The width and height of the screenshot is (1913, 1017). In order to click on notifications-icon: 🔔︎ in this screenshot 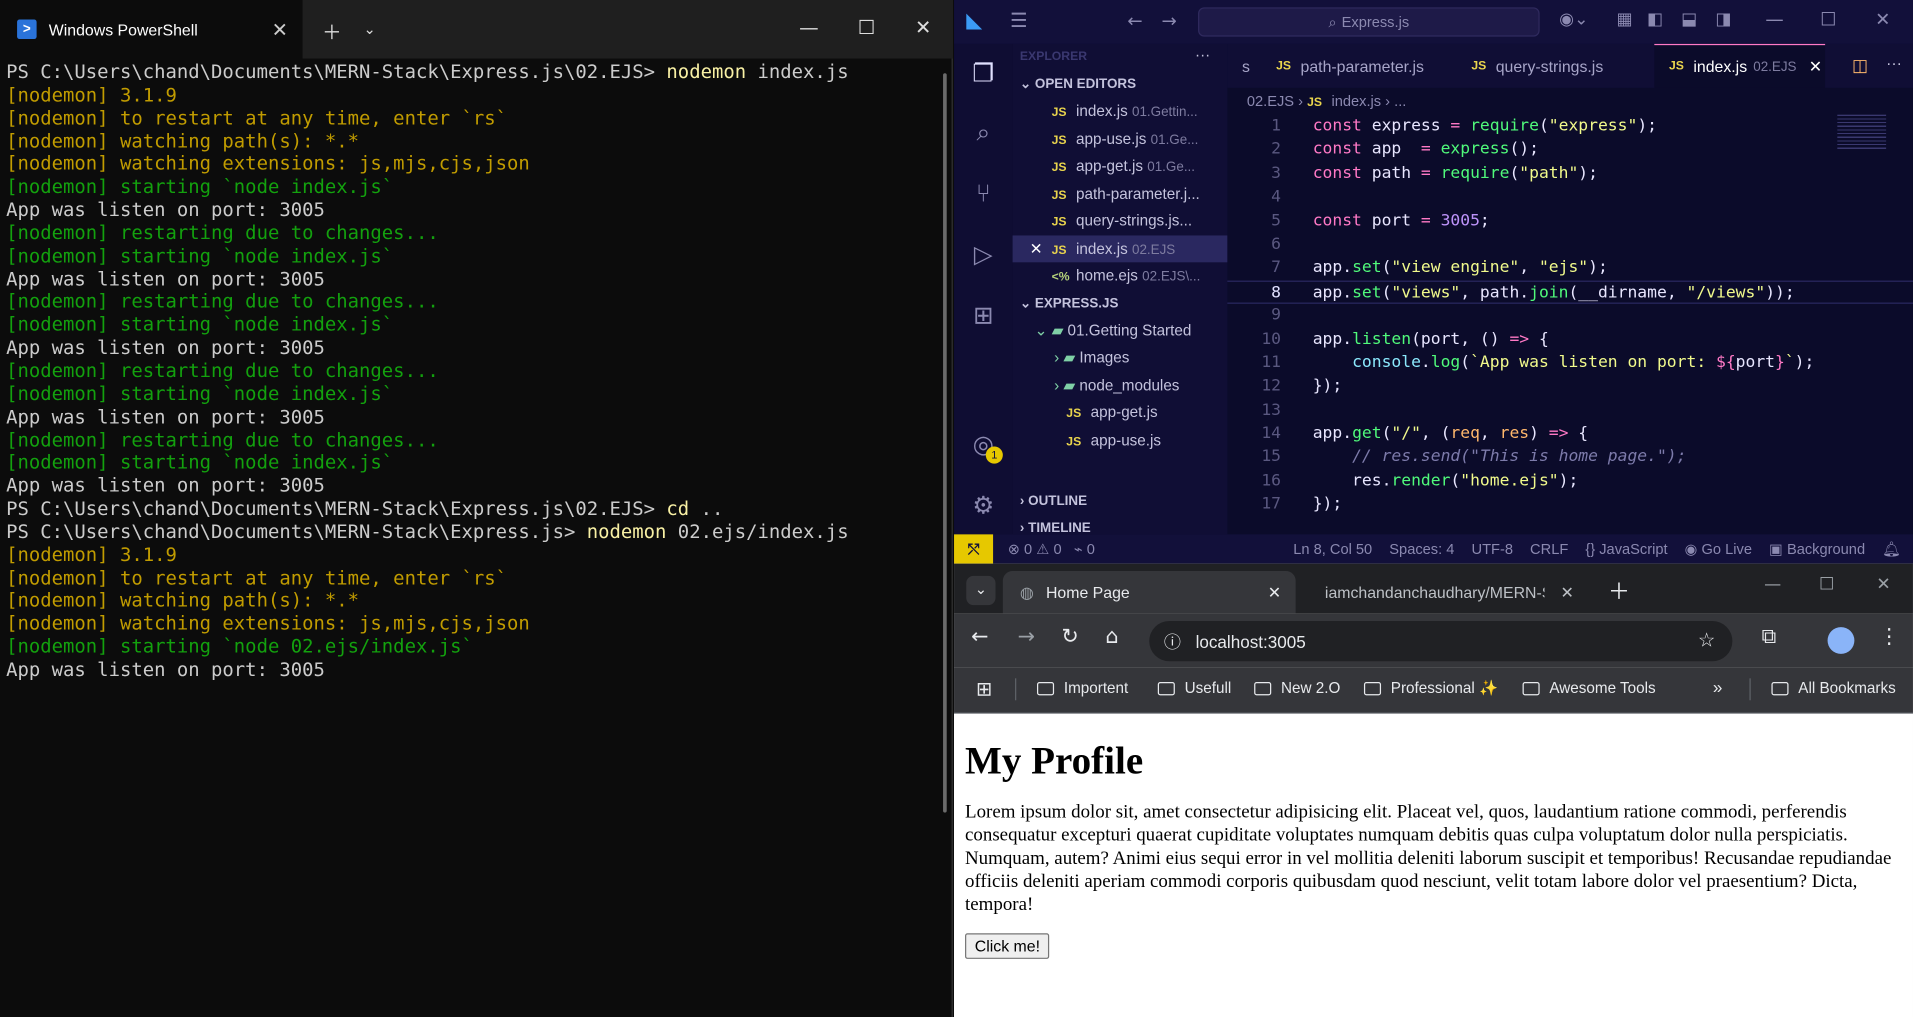, I will do `click(1891, 548)`.